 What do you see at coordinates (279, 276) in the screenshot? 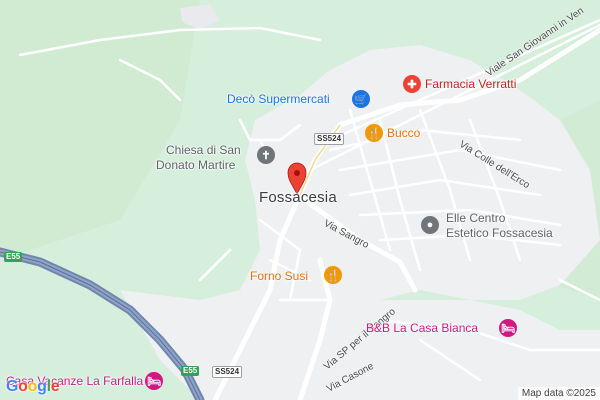
I see `poi-label: Forno Susi` at bounding box center [279, 276].